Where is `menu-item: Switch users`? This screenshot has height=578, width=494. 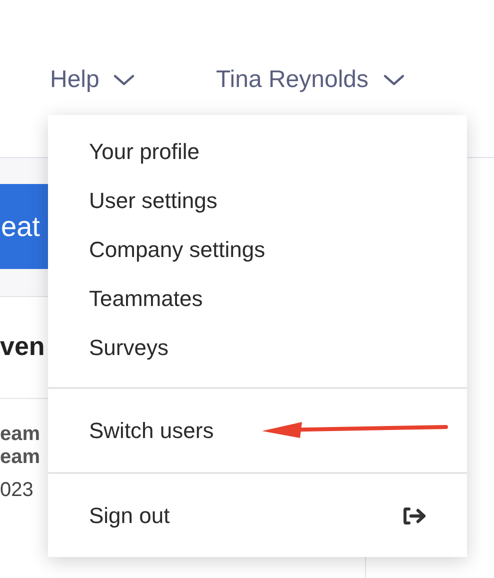
menu-item: Switch users is located at coordinates (257, 430).